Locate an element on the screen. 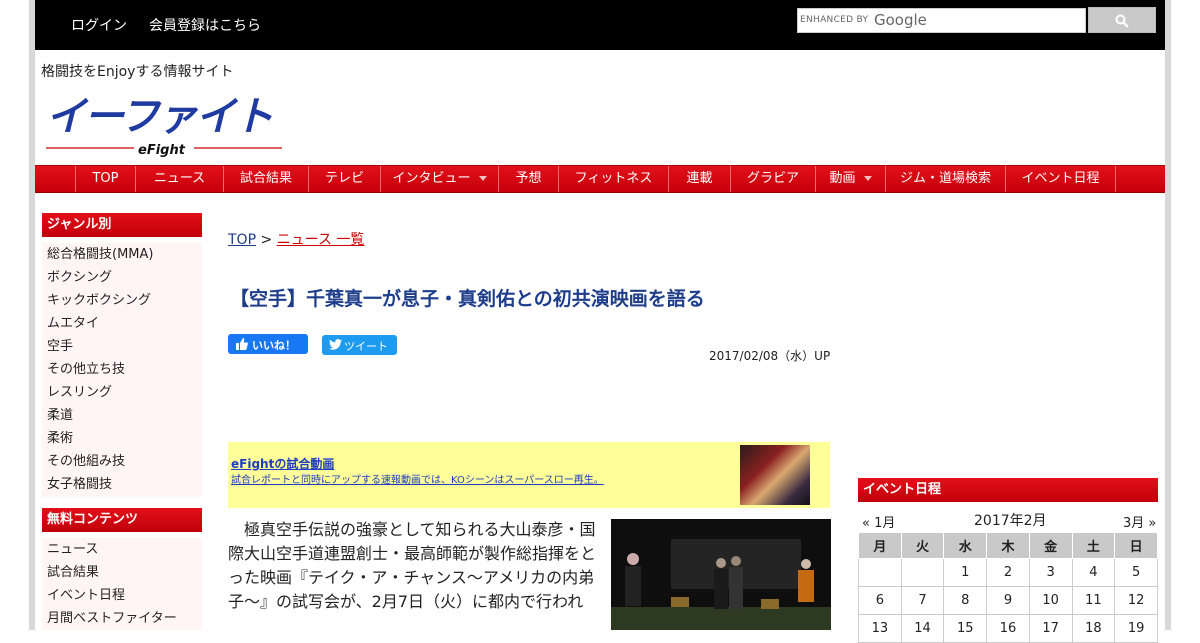  calendar-day: 7 is located at coordinates (922, 600).